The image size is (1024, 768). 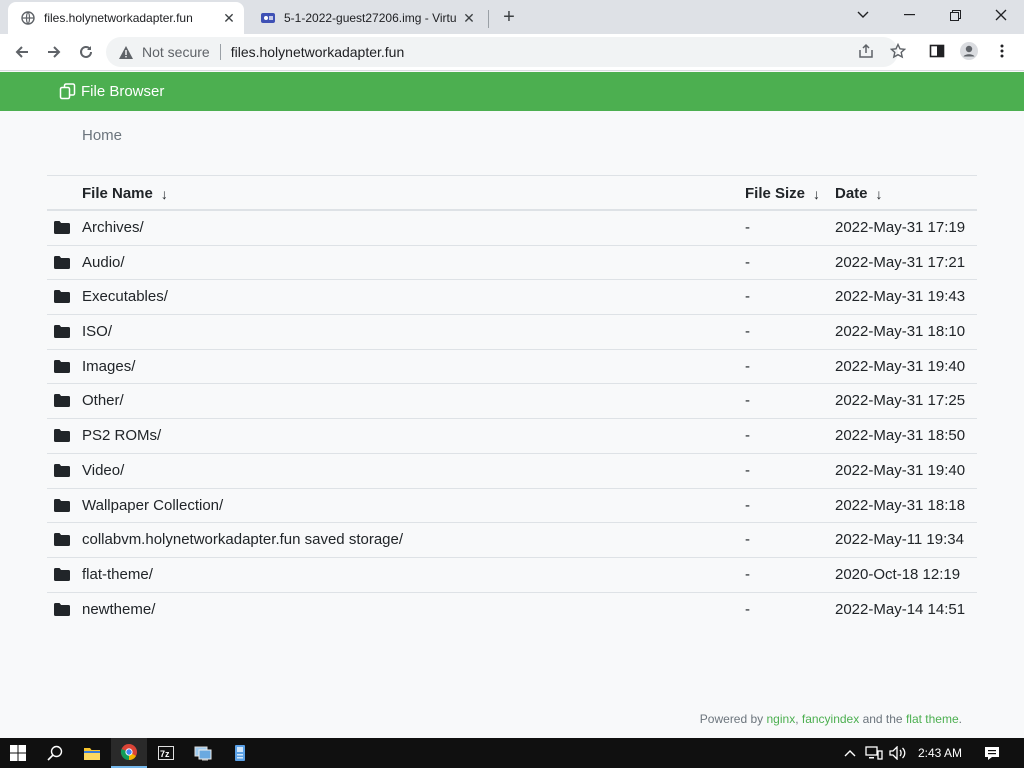 I want to click on breadcrumb: Home, so click(x=102, y=135).